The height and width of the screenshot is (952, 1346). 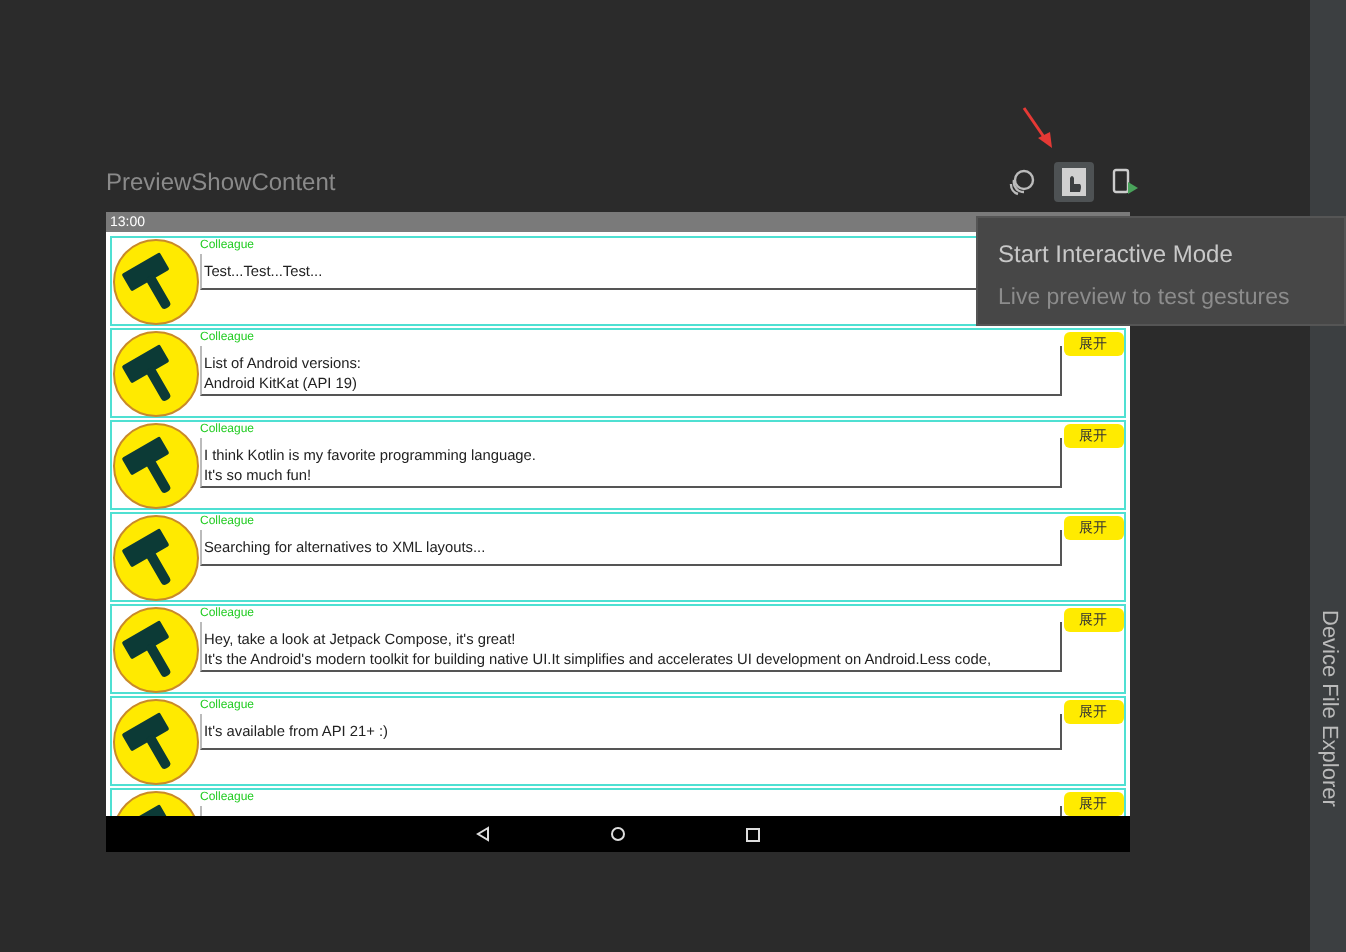 I want to click on phone-run-icon, so click(x=1126, y=182).